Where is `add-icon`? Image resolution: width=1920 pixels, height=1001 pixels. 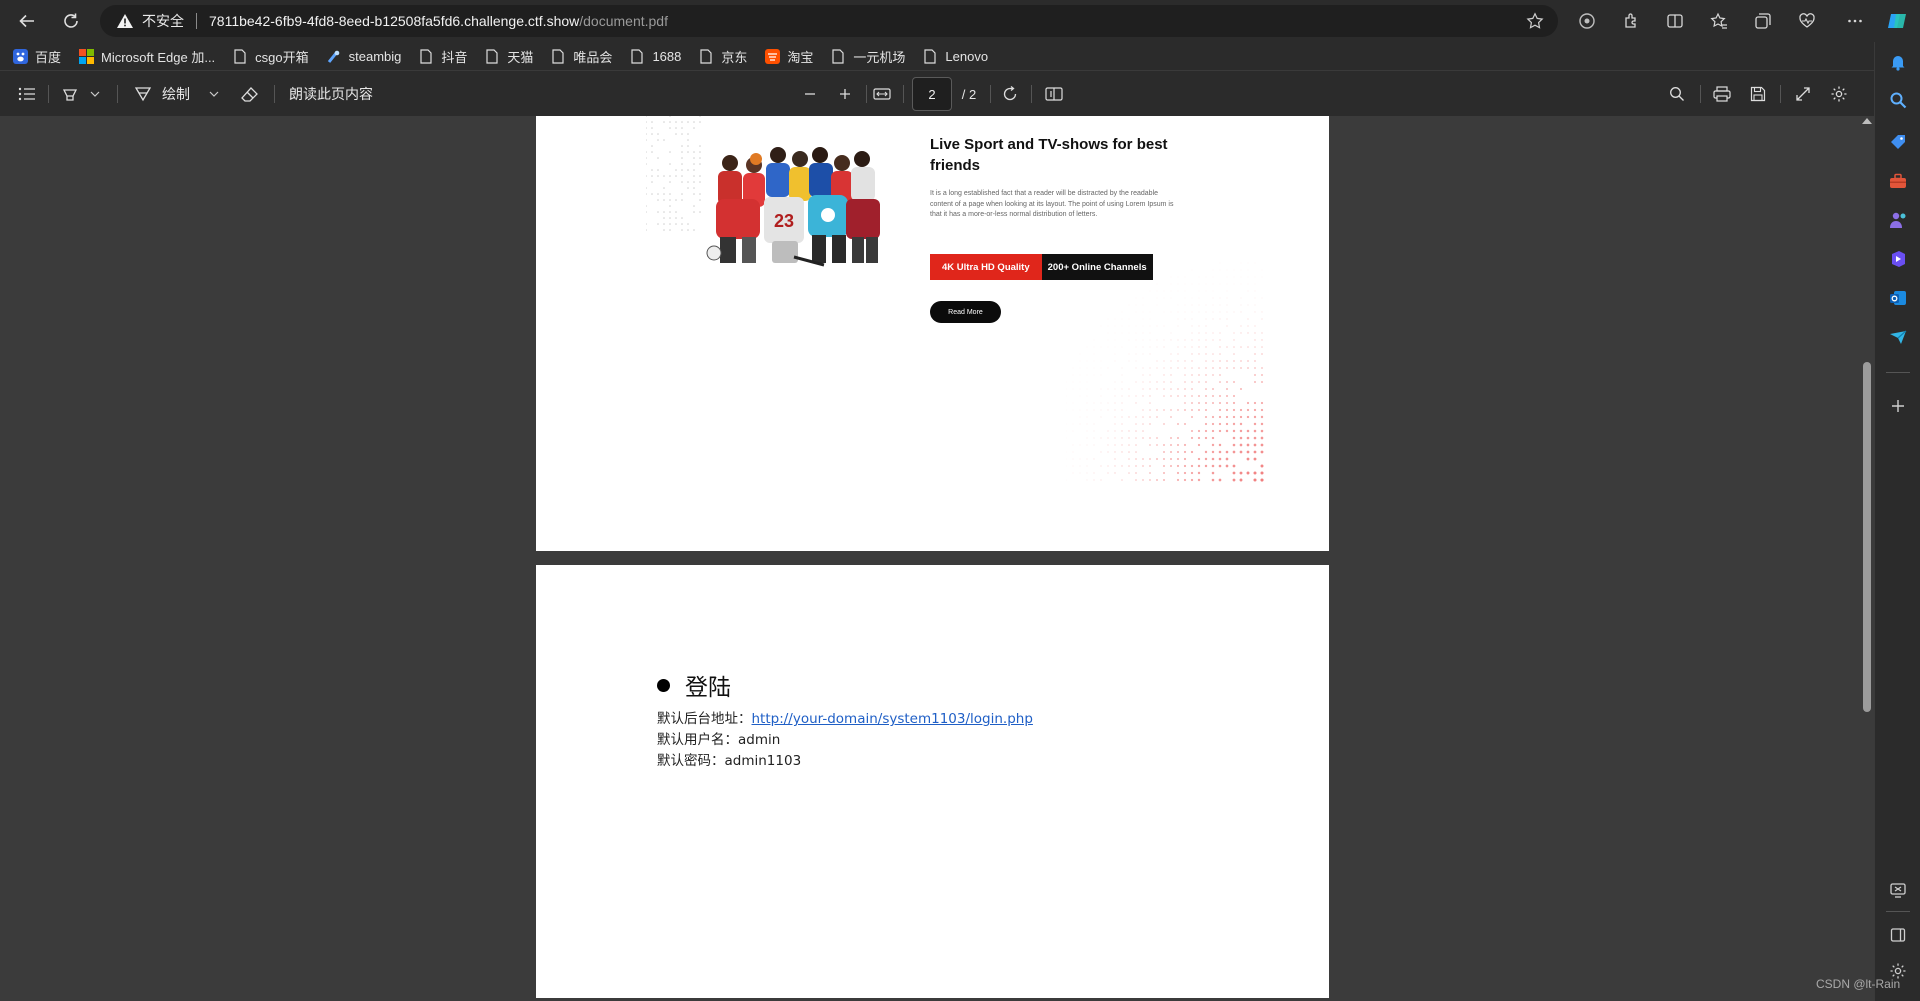
add-icon is located at coordinates (1898, 406).